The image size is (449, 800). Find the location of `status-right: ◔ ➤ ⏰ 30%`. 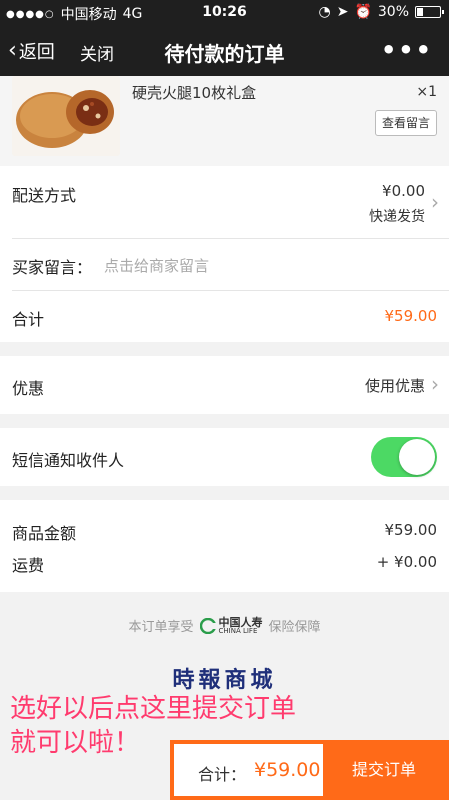

status-right: ◔ ➤ ⏰ 30% is located at coordinates (381, 12).